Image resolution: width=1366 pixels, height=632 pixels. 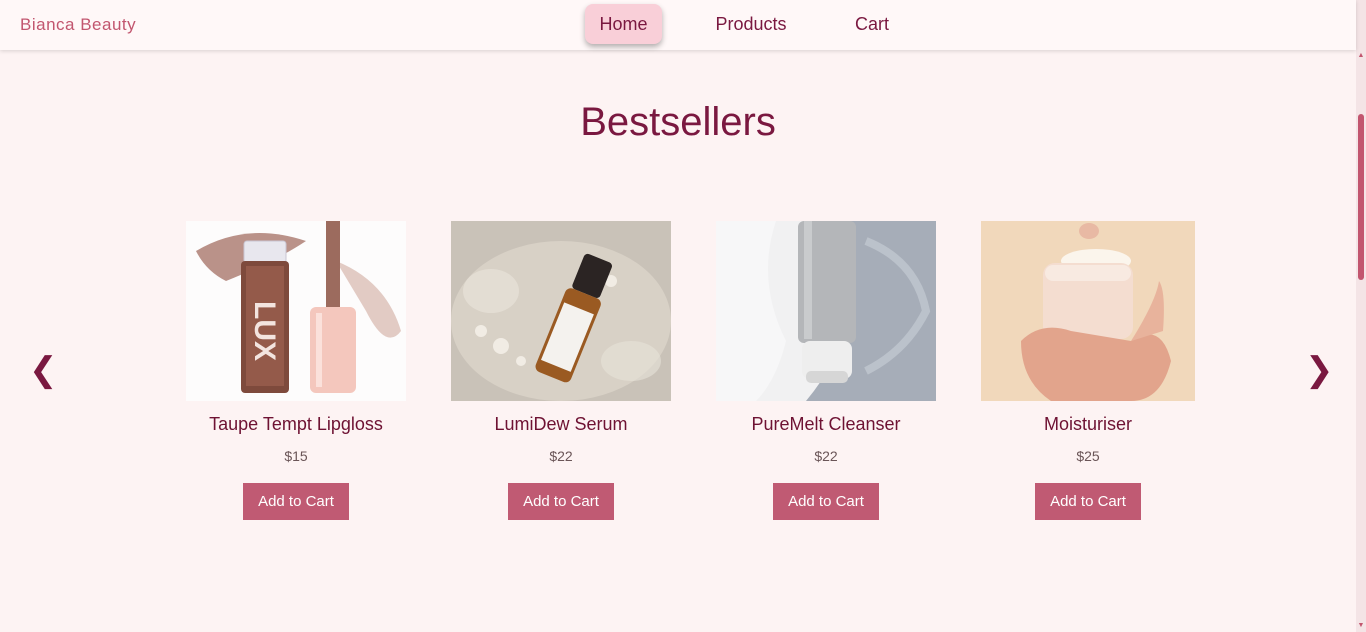 I want to click on product-card: Moisturiser $25 Add to Cart, so click(x=1088, y=370).